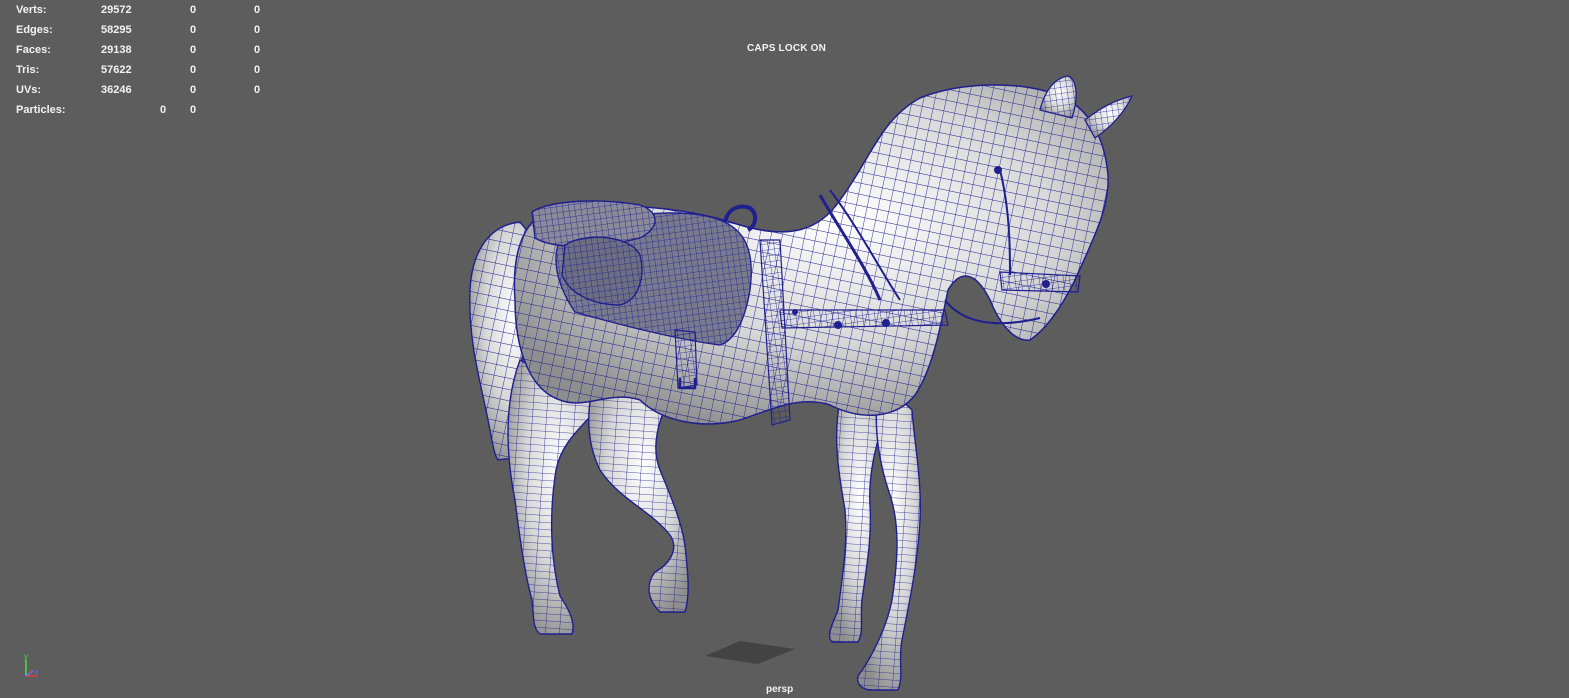 This screenshot has width=1569, height=698. Describe the element at coordinates (750, 652) in the screenshot. I see `ground-plane-marker` at that location.